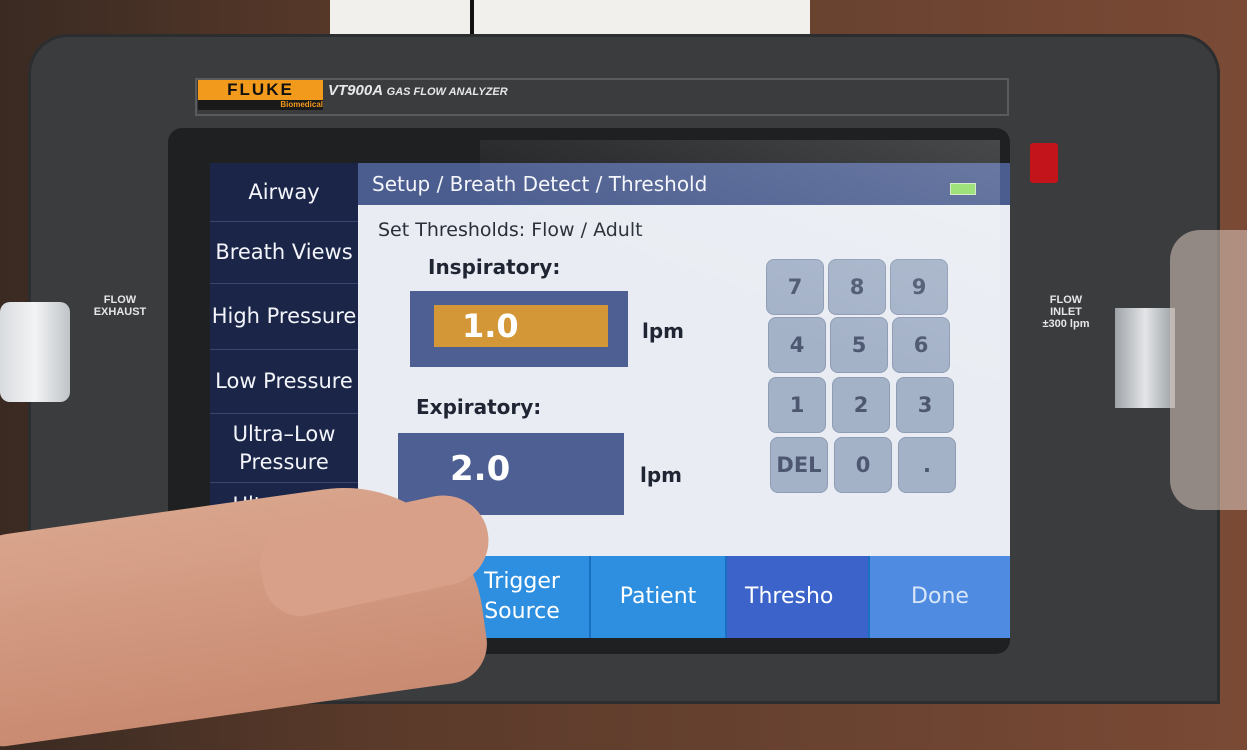  I want to click on flow-inlet-label: FLOW INLET ±300 lpm, so click(1066, 312).